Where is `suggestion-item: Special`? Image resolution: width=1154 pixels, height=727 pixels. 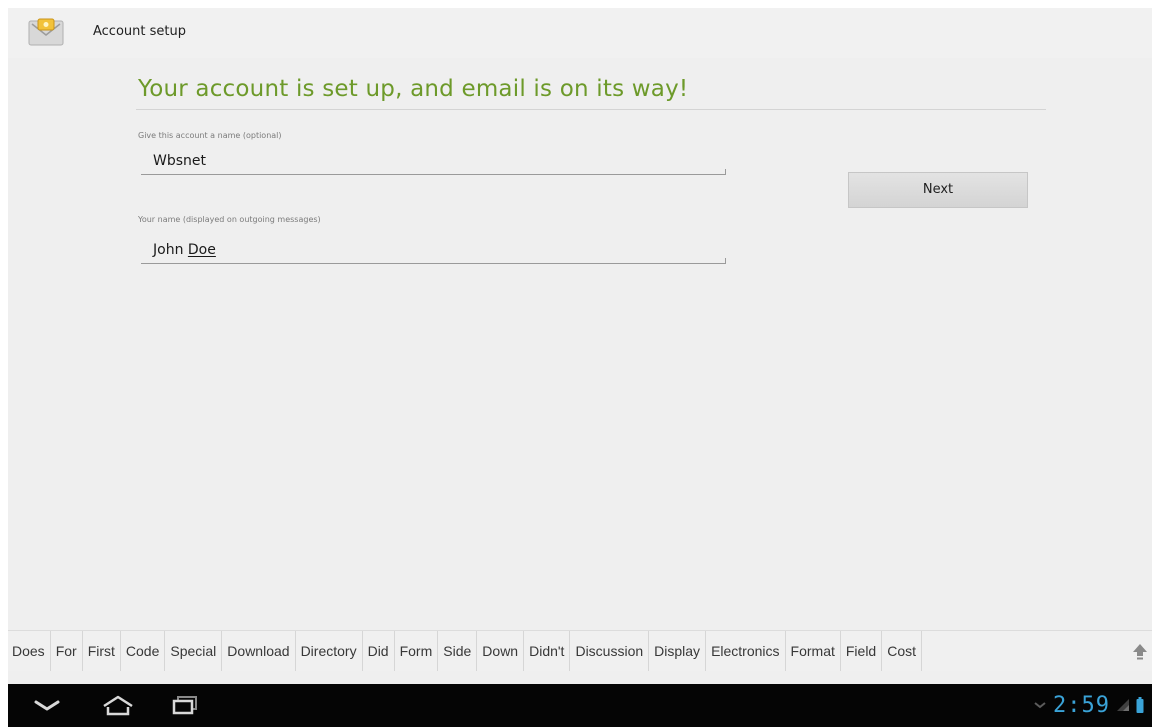 suggestion-item: Special is located at coordinates (194, 651).